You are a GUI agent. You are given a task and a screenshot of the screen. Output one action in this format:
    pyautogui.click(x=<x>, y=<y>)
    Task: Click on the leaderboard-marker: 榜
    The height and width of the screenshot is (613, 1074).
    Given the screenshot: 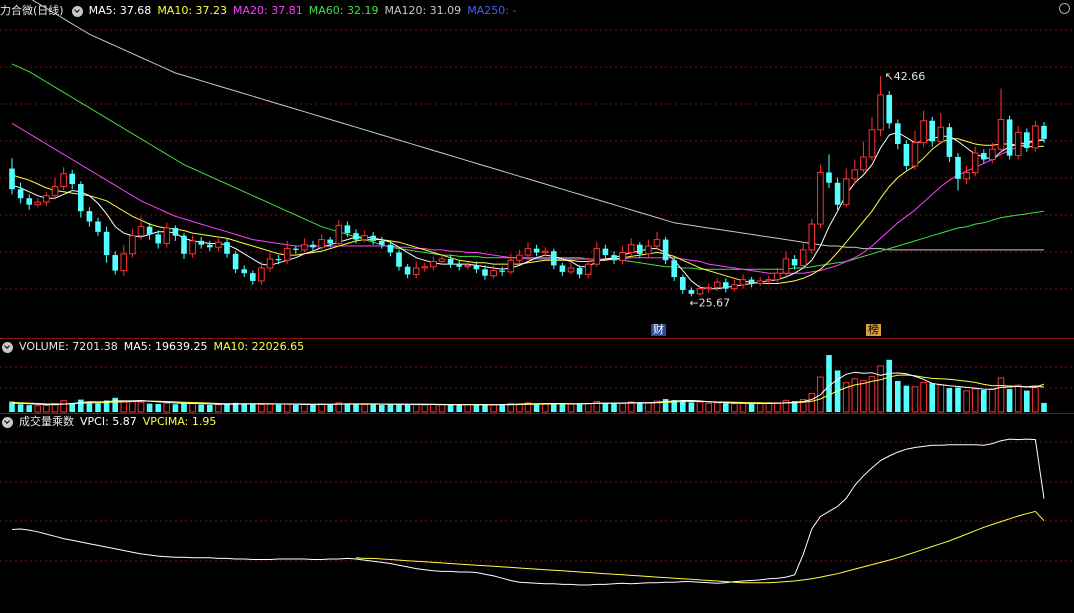 What is the action you would take?
    pyautogui.click(x=873, y=330)
    